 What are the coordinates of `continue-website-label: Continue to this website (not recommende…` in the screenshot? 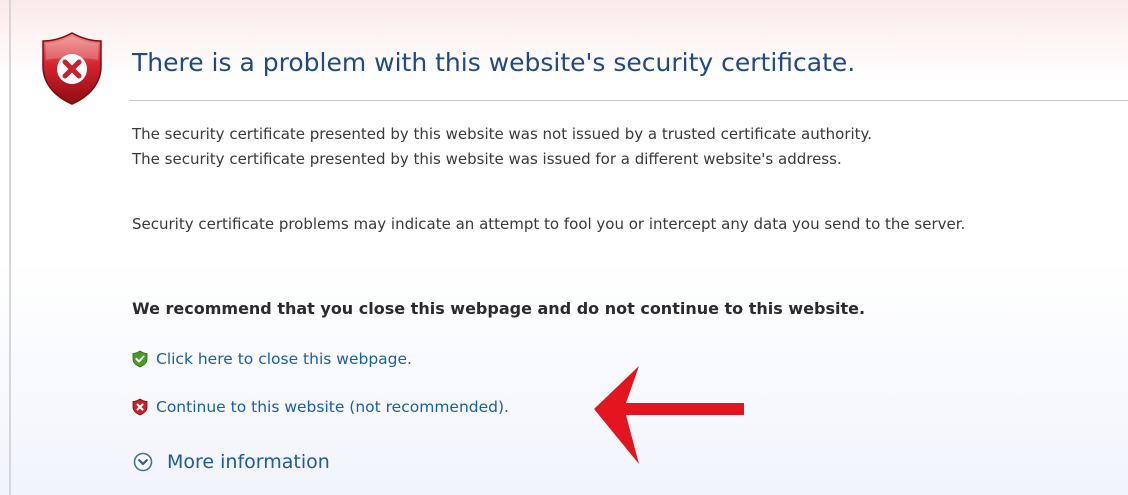 It's located at (332, 407).